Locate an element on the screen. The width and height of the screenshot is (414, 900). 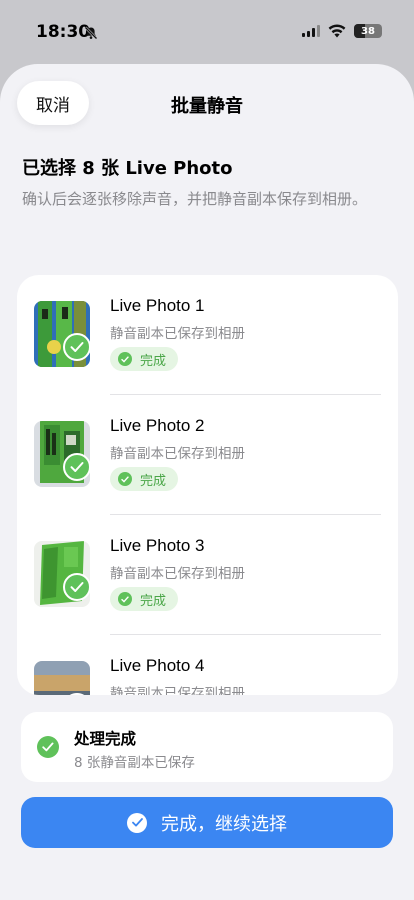
selection-heading: 已选择 8 张 Live Photo is located at coordinates (127, 168).